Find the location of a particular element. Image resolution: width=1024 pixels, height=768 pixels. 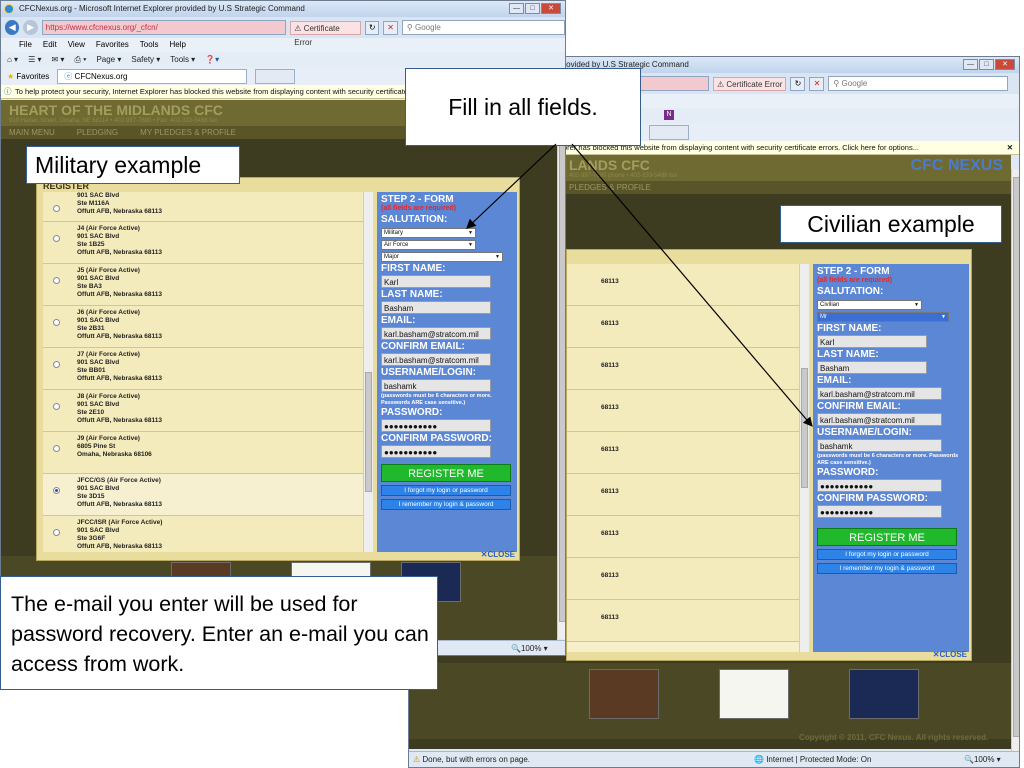

salutation-type-select: Military is located at coordinates (428, 233).